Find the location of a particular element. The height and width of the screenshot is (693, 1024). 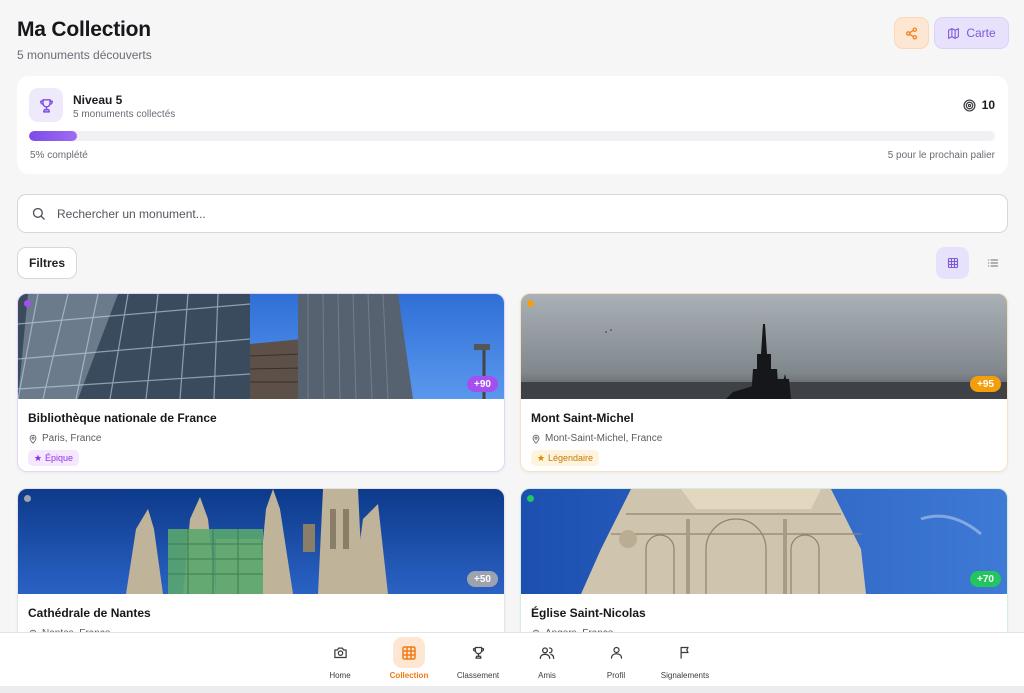

monument-location: Mont-Saint-Michel, France is located at coordinates (764, 438).